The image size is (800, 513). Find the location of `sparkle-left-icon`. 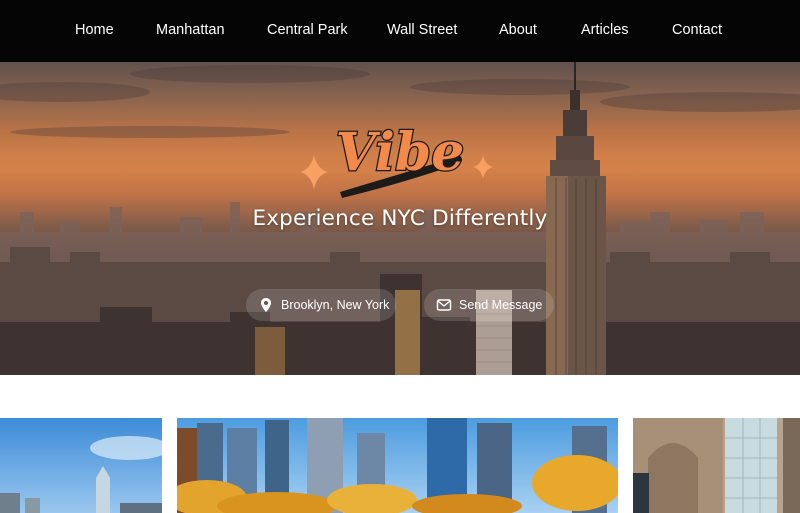

sparkle-left-icon is located at coordinates (314, 172).